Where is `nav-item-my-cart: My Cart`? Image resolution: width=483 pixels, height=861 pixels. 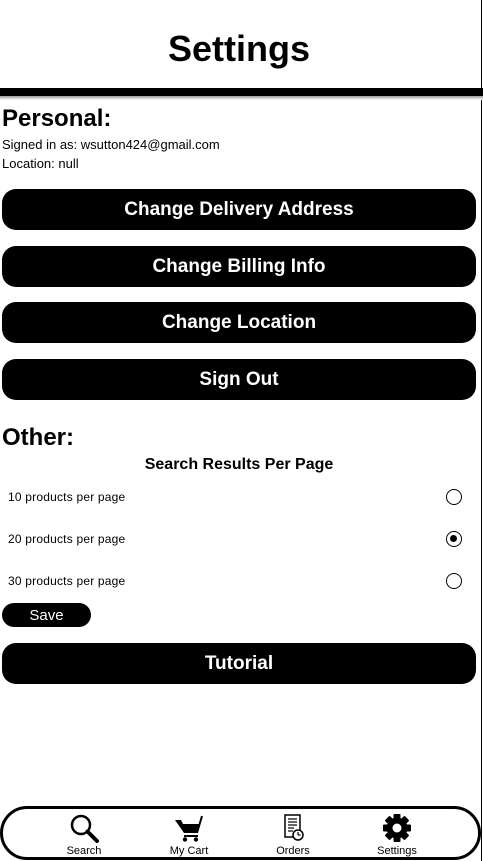
nav-item-my-cart: My Cart is located at coordinates (188, 833).